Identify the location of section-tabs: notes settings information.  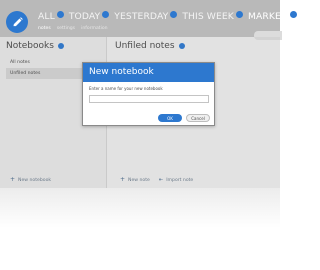
(76, 28).